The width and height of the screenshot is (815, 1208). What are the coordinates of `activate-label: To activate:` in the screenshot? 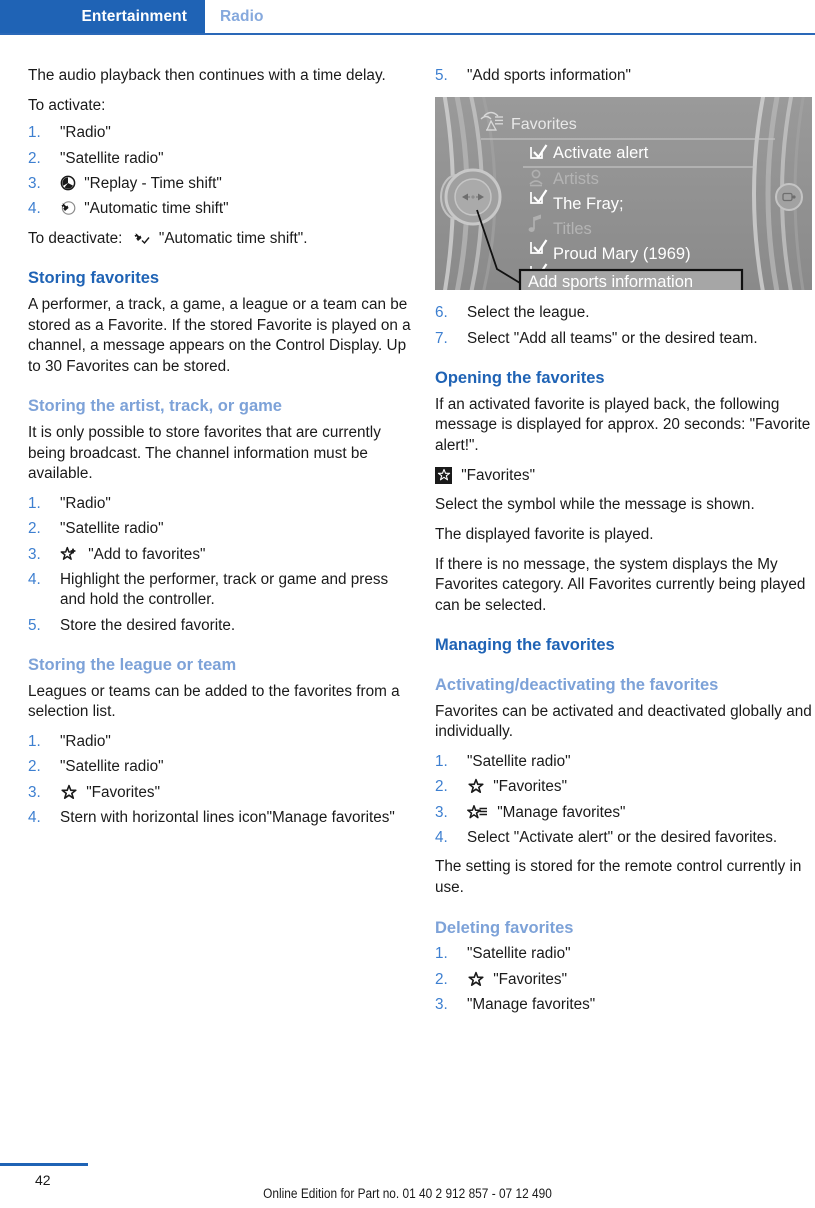 It's located at (67, 105).